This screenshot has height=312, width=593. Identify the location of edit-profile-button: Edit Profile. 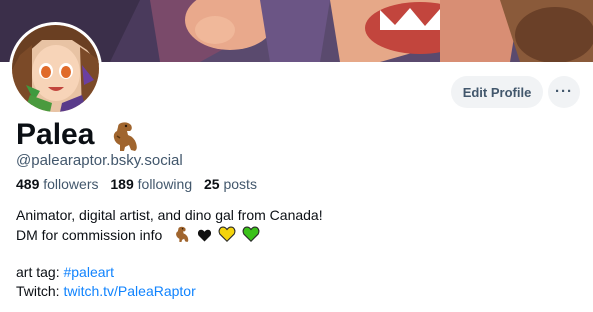
(497, 92).